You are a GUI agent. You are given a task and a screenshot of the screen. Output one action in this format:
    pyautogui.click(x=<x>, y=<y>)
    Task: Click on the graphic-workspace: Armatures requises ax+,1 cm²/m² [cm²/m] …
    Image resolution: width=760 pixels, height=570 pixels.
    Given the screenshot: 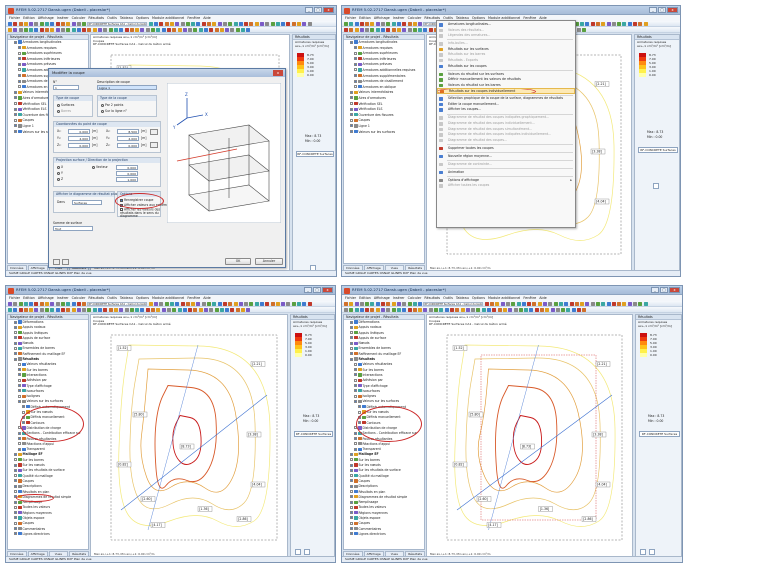 What is the action you would take?
    pyautogui.click(x=189, y=435)
    